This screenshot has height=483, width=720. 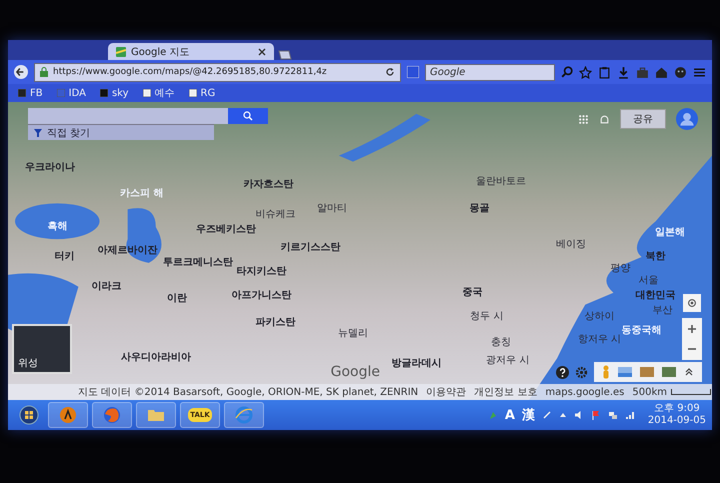 What do you see at coordinates (692, 329) in the screenshot?
I see `plus-icon` at bounding box center [692, 329].